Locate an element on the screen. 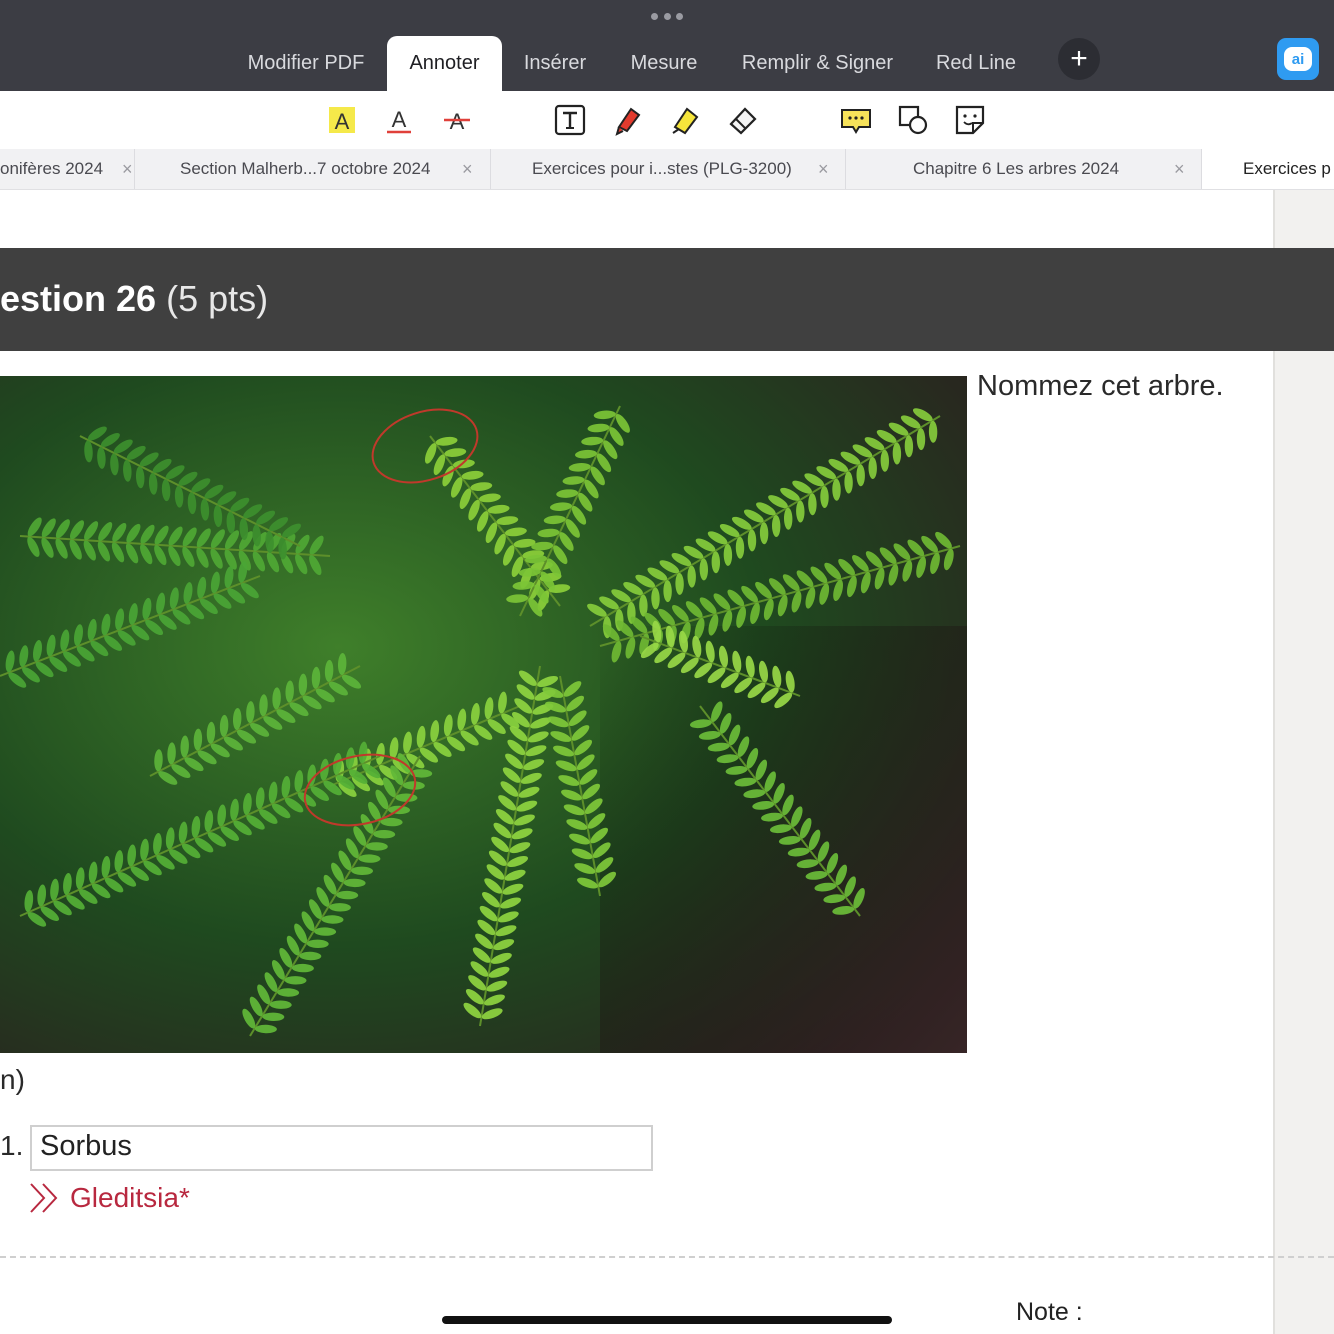  document-tab-label: onifères 2024 is located at coordinates (52, 168).